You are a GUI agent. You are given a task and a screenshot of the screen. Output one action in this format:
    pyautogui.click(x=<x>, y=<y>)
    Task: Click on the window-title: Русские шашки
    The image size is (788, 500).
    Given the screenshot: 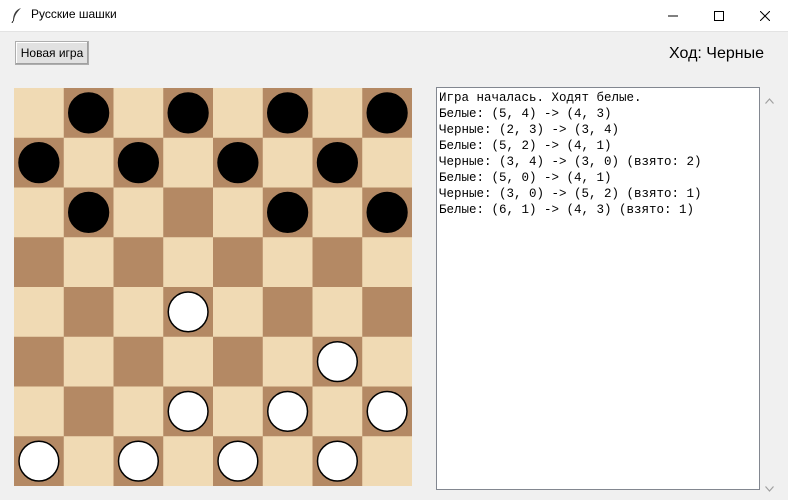 What is the action you would take?
    pyautogui.click(x=74, y=14)
    